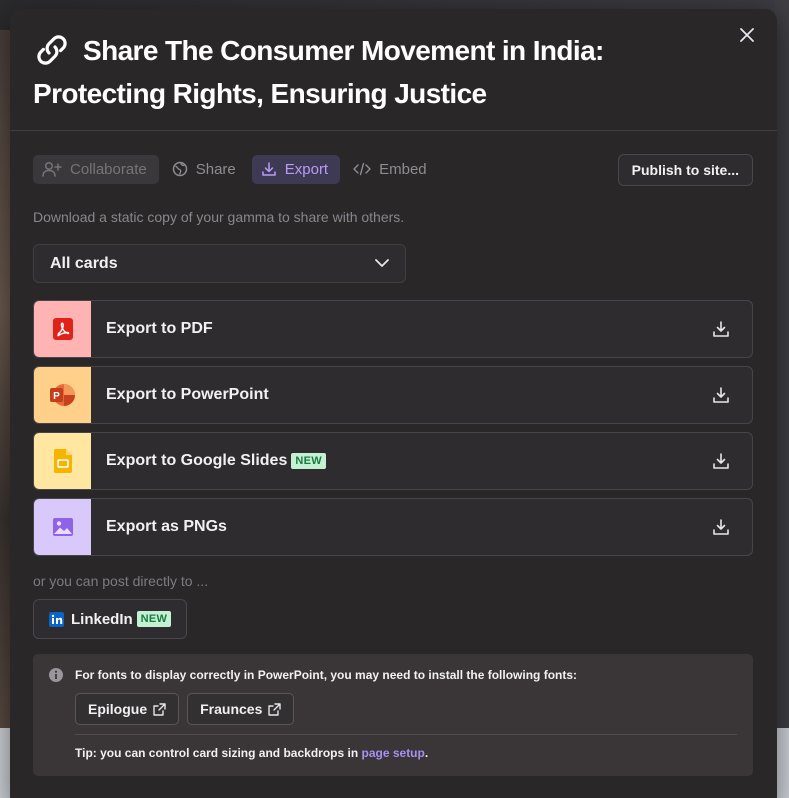 This screenshot has width=789, height=798. I want to click on font-link-label: Epilogue, so click(118, 709).